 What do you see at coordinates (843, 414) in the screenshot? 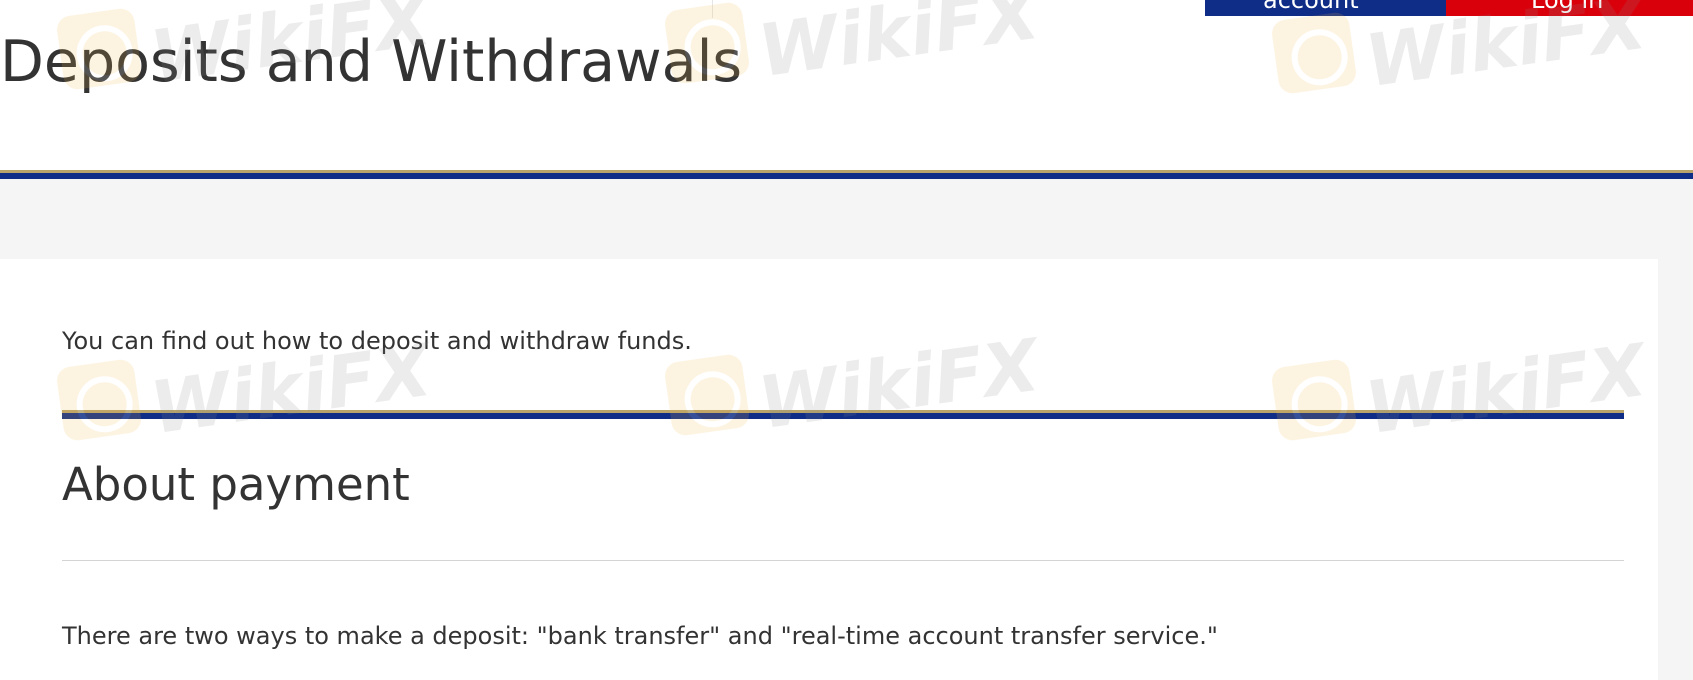
I see `section-rule` at bounding box center [843, 414].